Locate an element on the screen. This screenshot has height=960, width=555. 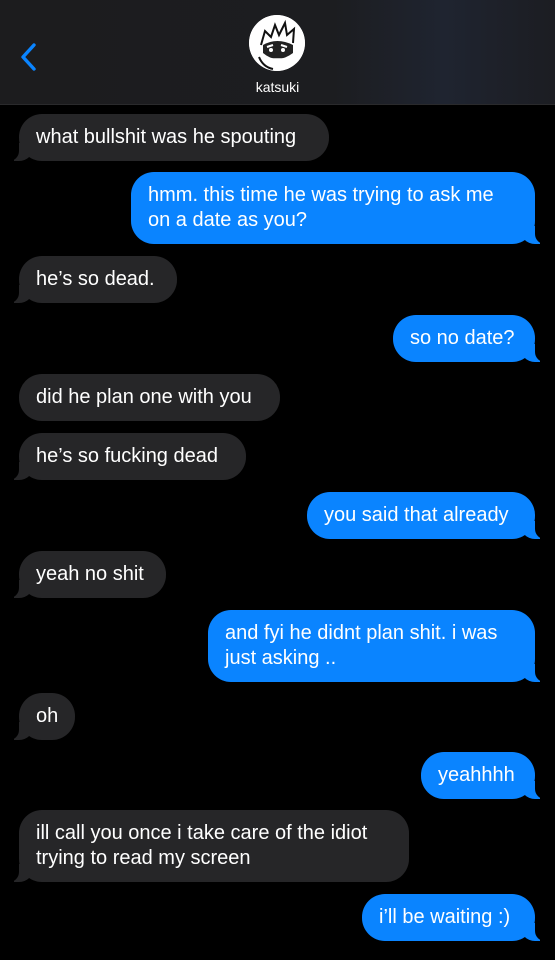
message-text: yeah no shit is located at coordinates (90, 574).